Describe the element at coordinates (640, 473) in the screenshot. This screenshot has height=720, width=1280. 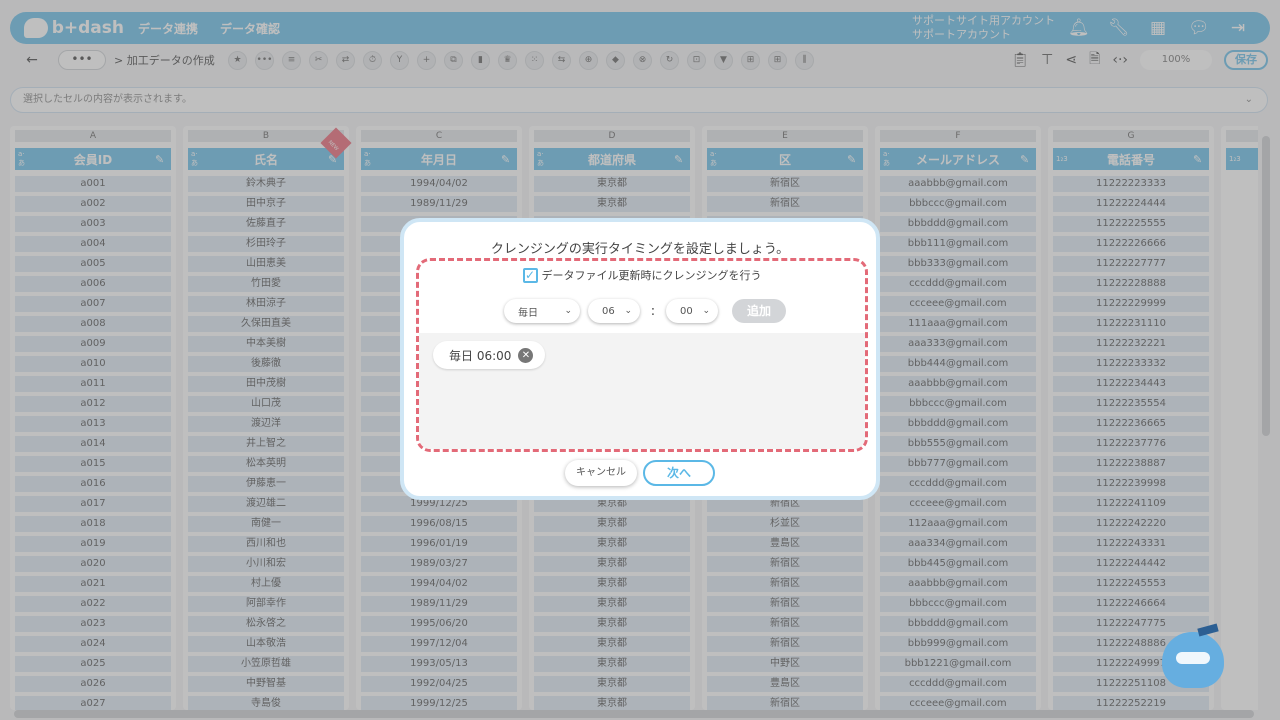
I see `dialog-buttons: キャンセル 次へ` at that location.